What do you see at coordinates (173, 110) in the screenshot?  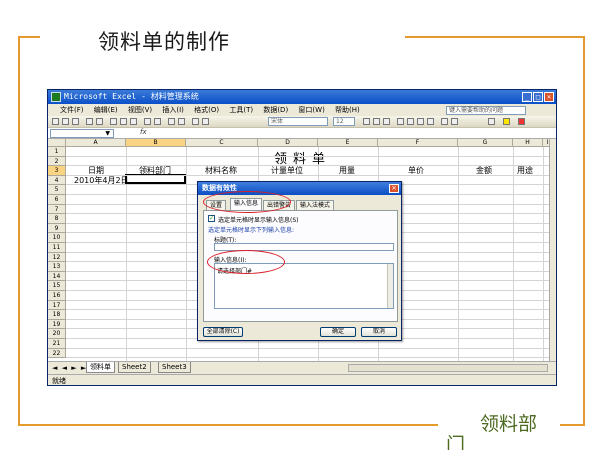 I see `menu-insert: 插入(I)` at bounding box center [173, 110].